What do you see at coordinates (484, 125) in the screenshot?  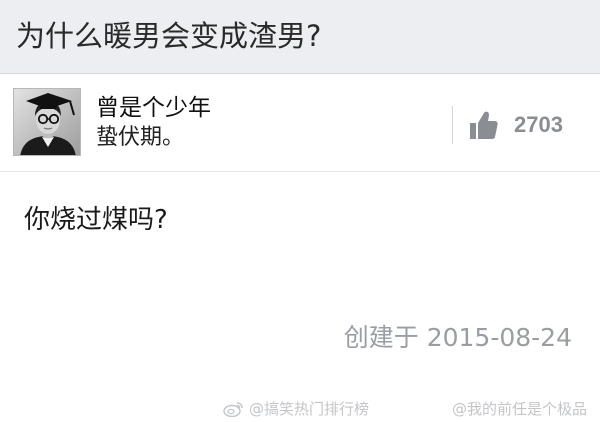 I see `thumbs-up-icon` at bounding box center [484, 125].